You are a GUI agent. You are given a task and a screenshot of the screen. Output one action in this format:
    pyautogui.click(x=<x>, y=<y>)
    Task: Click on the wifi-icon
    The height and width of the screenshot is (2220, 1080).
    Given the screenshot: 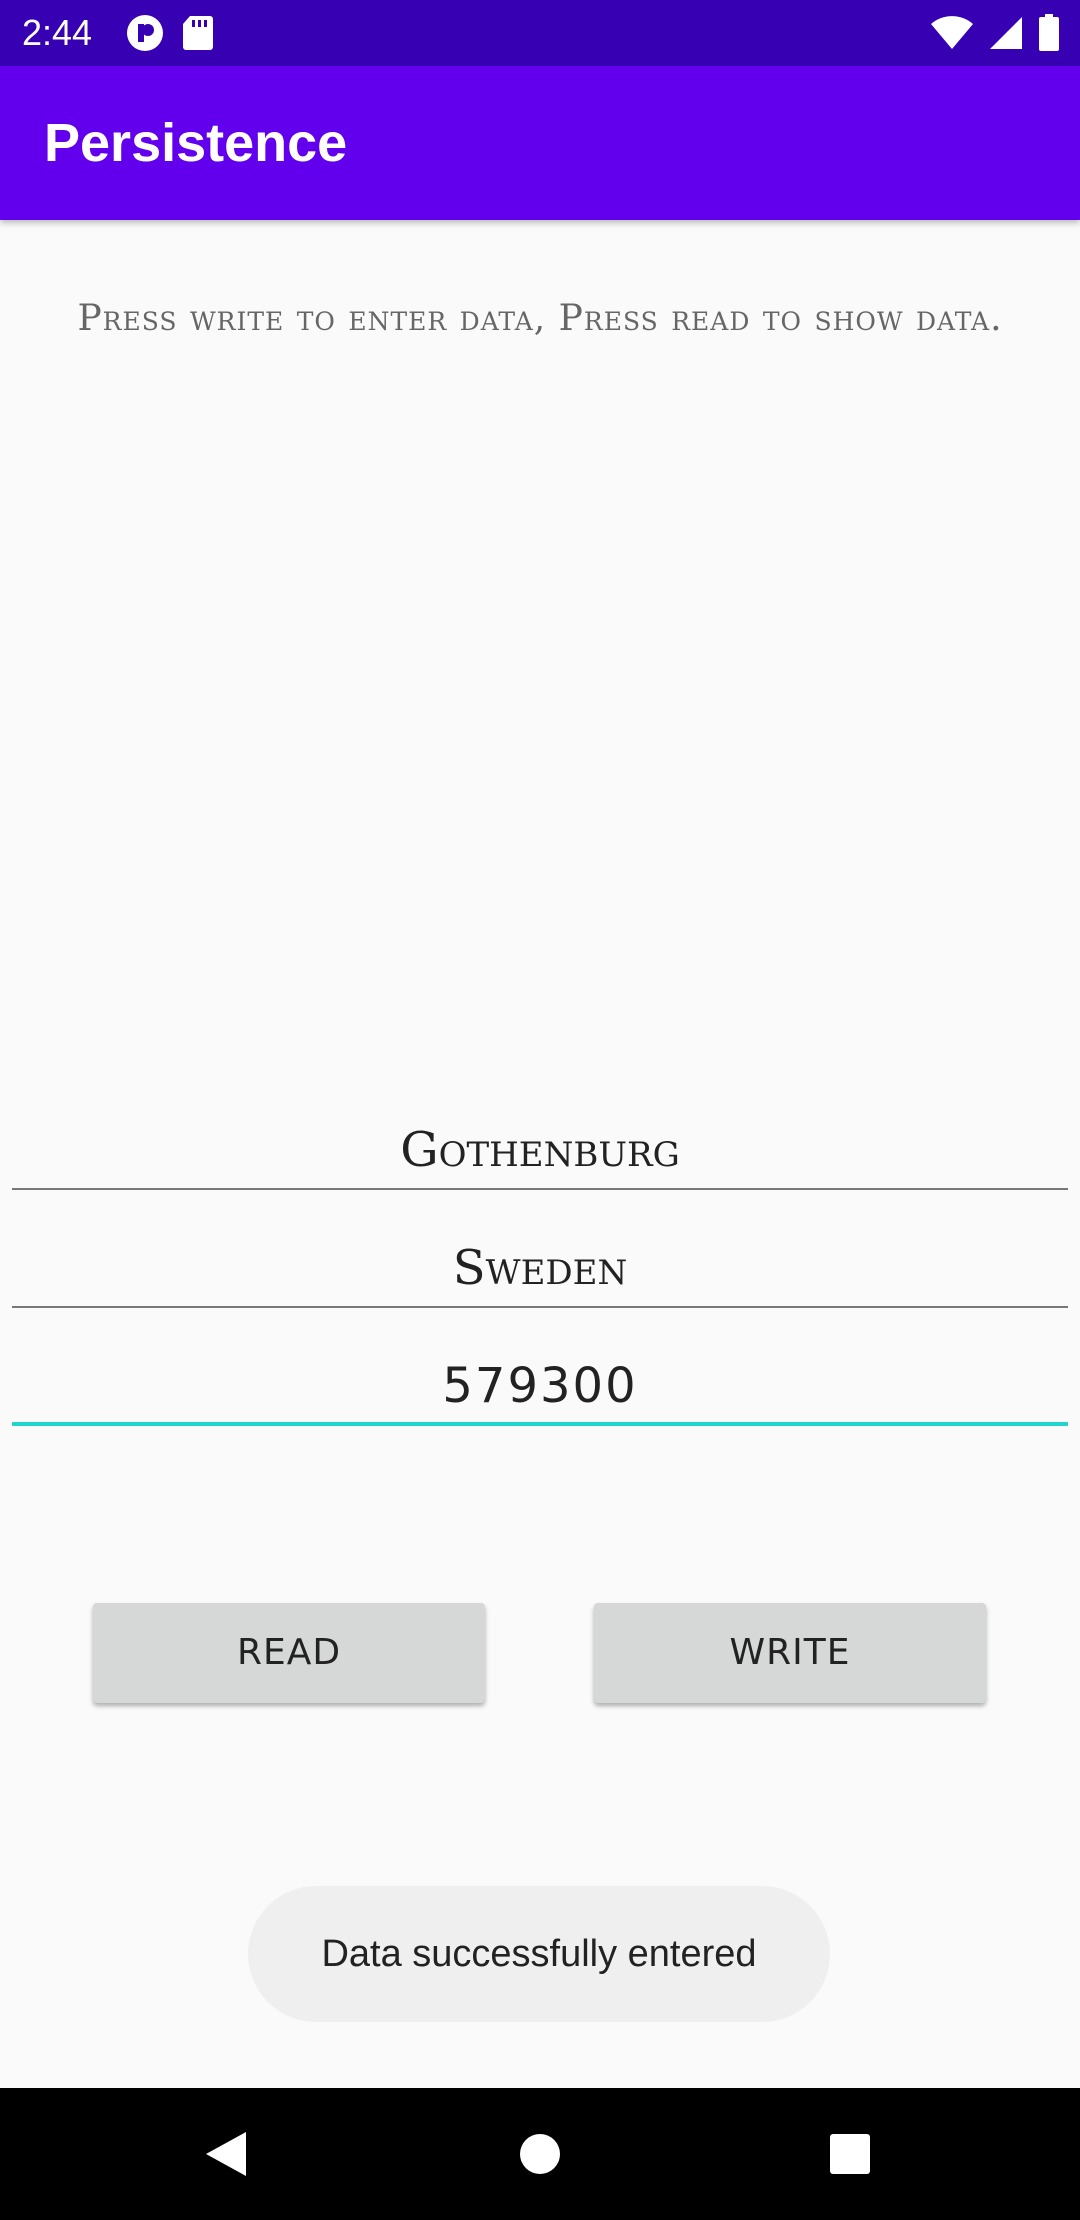 What is the action you would take?
    pyautogui.click(x=952, y=35)
    